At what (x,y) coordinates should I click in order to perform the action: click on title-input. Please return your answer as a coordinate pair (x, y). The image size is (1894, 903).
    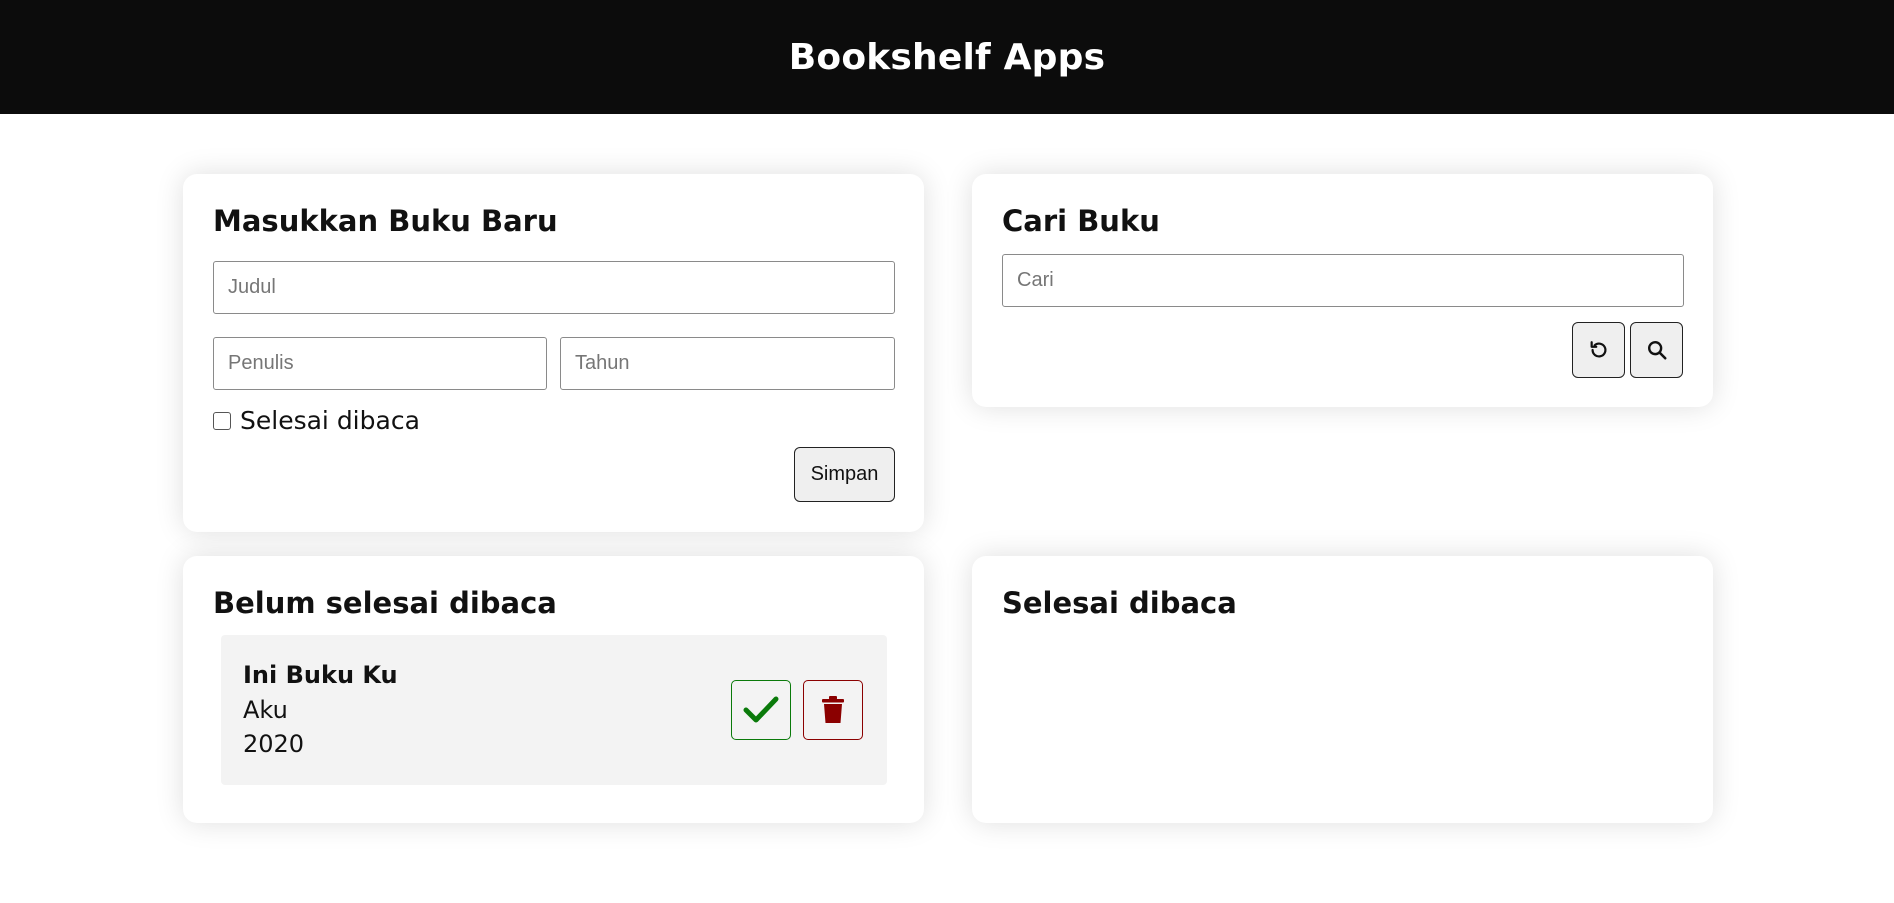
    Looking at the image, I should click on (554, 287).